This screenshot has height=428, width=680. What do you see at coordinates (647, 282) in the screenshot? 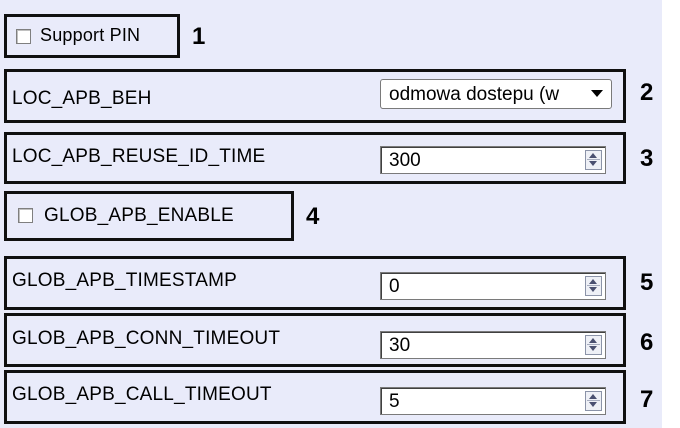
I see `marker-5: 5` at bounding box center [647, 282].